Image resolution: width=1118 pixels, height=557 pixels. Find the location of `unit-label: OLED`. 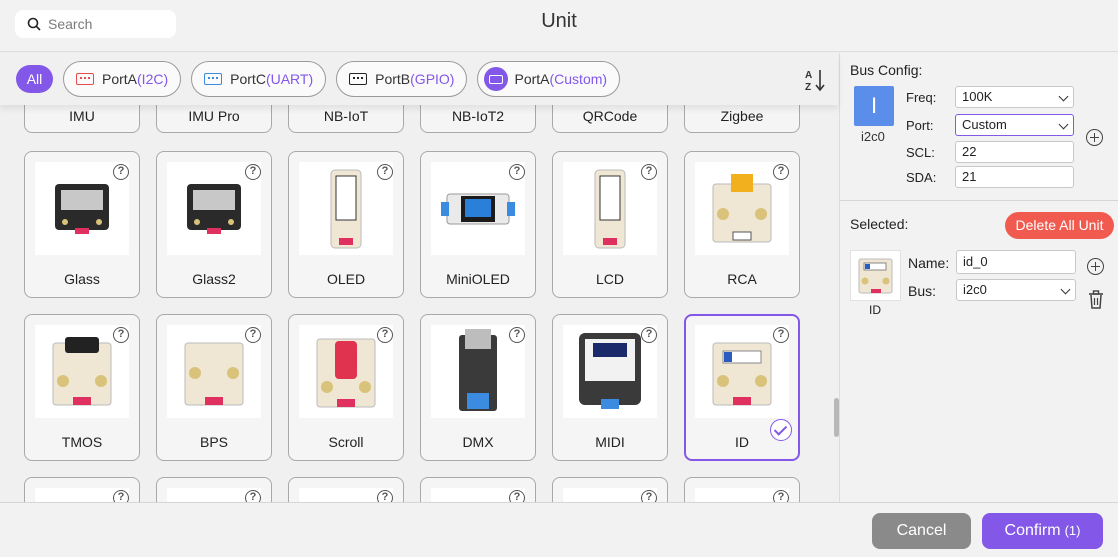

unit-label: OLED is located at coordinates (346, 279).